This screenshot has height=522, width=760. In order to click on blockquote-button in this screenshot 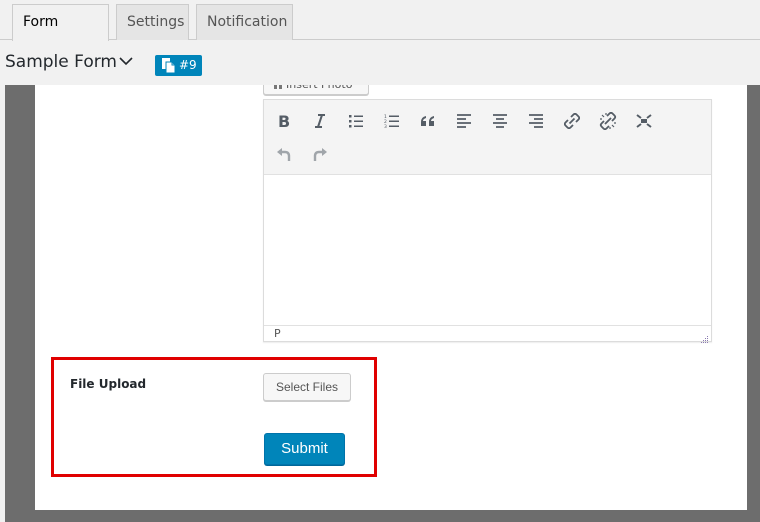, I will do `click(428, 121)`.